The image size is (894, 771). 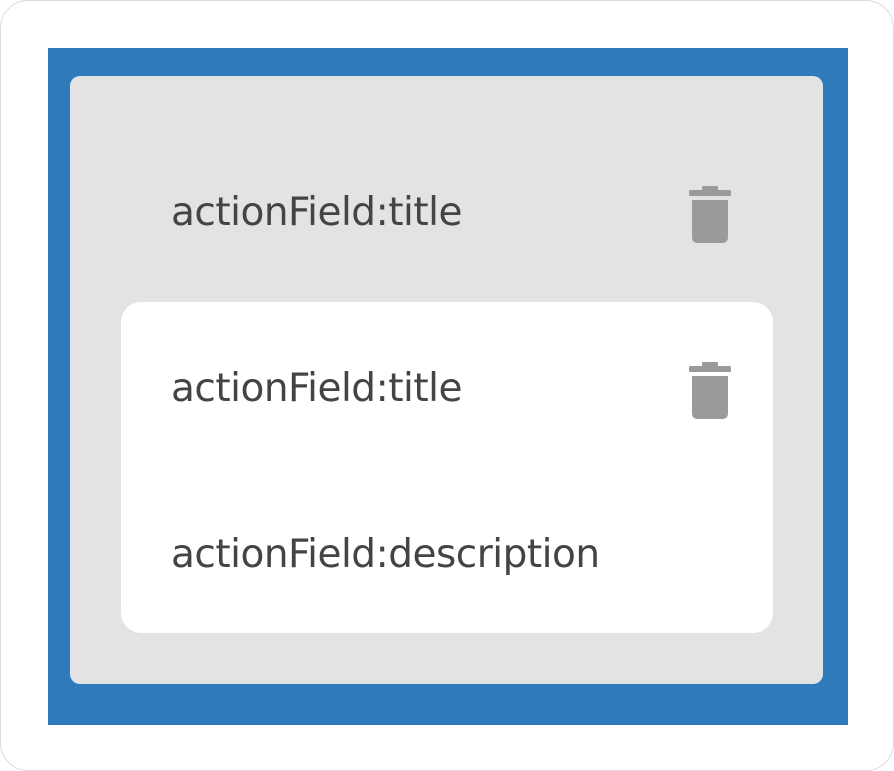 What do you see at coordinates (316, 388) in the screenshot?
I see `nested-action-field-title: actionField:title` at bounding box center [316, 388].